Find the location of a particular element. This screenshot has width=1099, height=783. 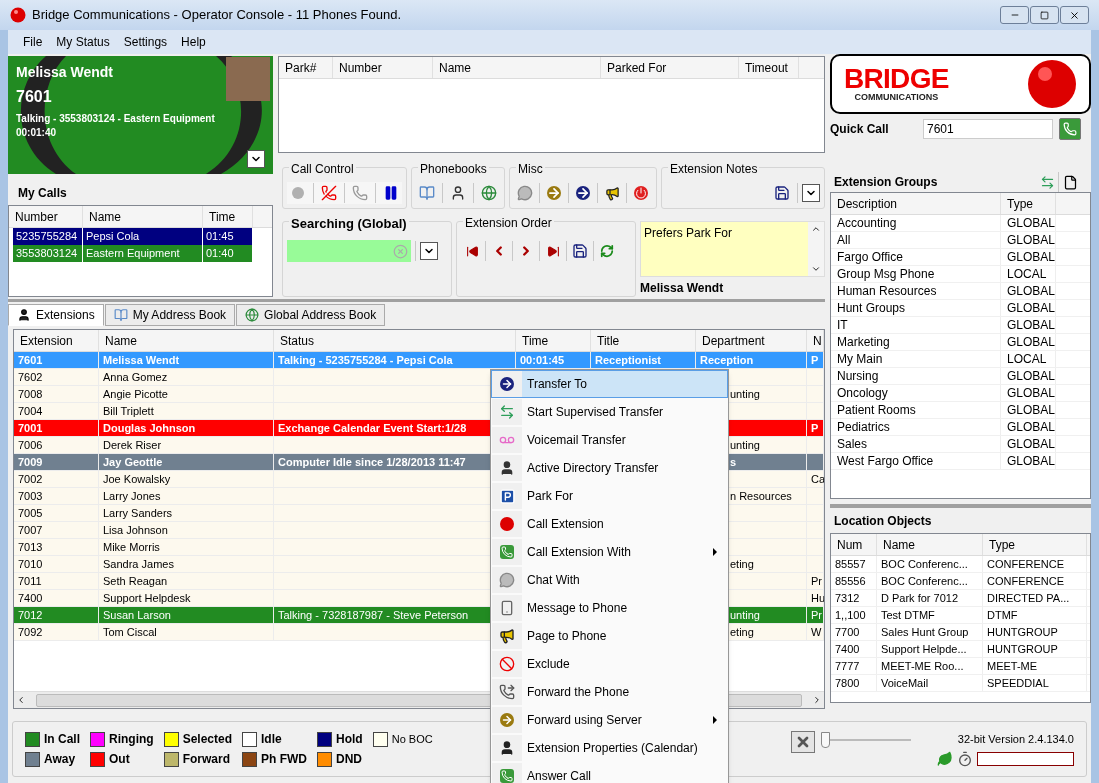

table-cell: W is located at coordinates (815, 632).